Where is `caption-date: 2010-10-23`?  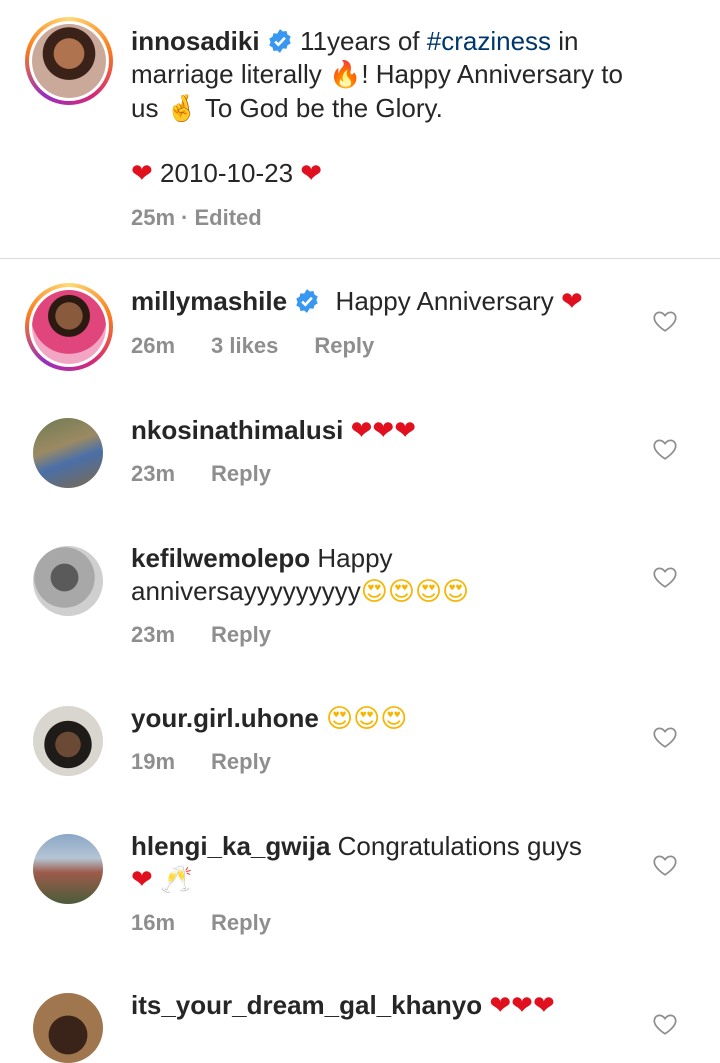
caption-date: 2010-10-23 is located at coordinates (227, 173).